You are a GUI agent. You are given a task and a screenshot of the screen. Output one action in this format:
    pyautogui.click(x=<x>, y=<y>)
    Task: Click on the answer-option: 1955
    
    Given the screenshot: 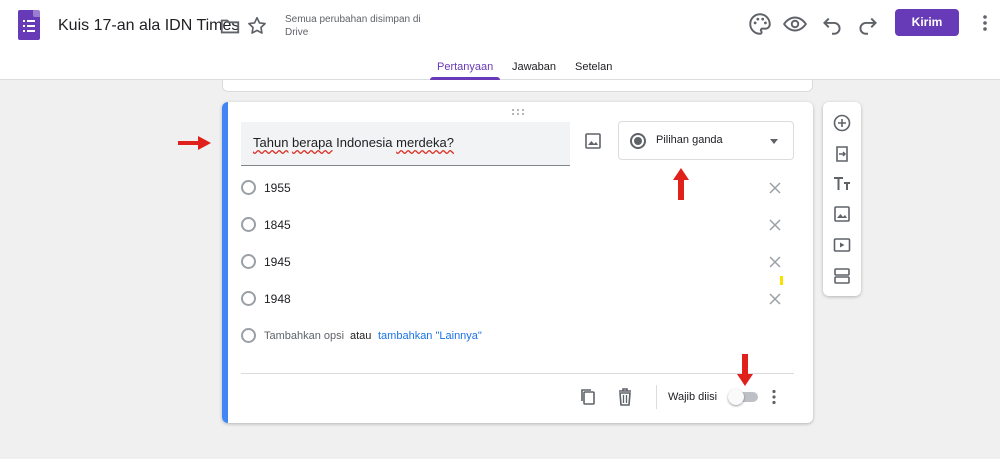 What is the action you would take?
    pyautogui.click(x=513, y=188)
    